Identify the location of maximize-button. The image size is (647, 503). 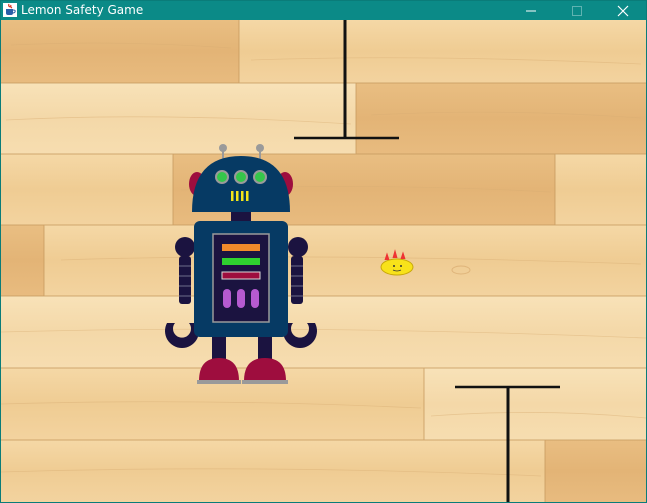
(577, 10).